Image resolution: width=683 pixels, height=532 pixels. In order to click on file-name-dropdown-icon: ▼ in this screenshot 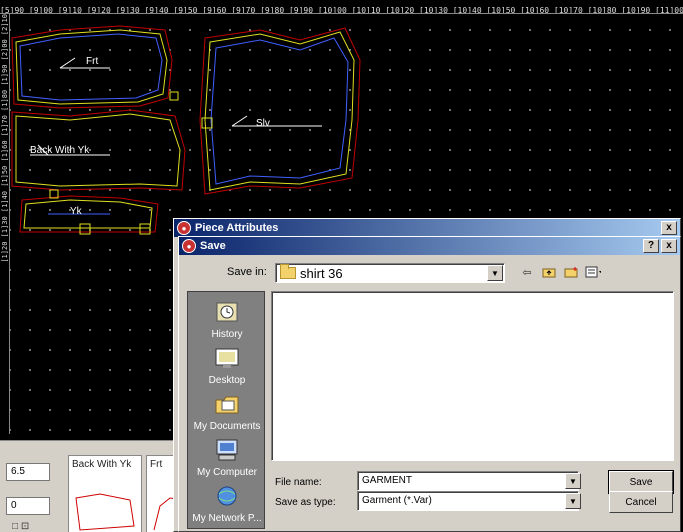, I will do `click(573, 481)`.